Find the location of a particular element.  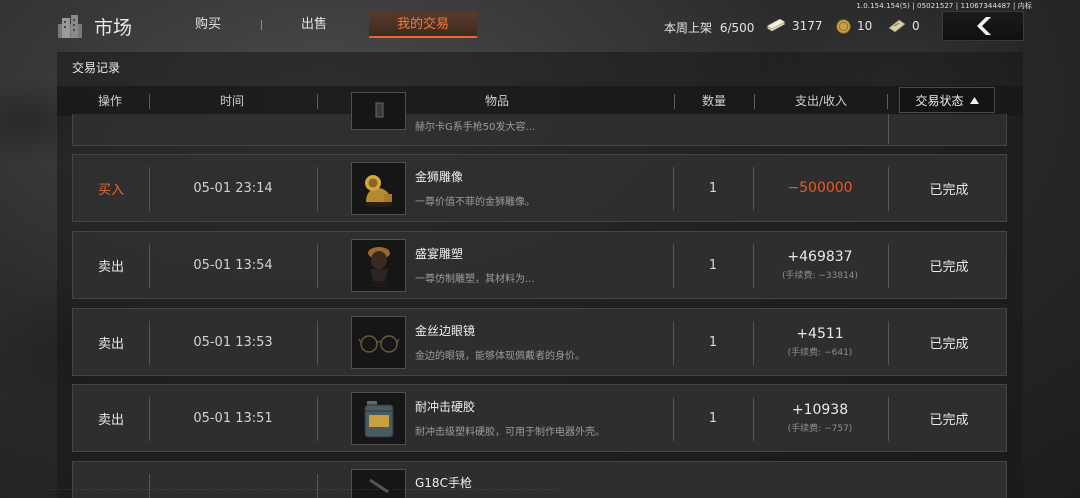

item-description: 金边的眼镜，能够体现佩戴者的身价。 is located at coordinates (500, 356).